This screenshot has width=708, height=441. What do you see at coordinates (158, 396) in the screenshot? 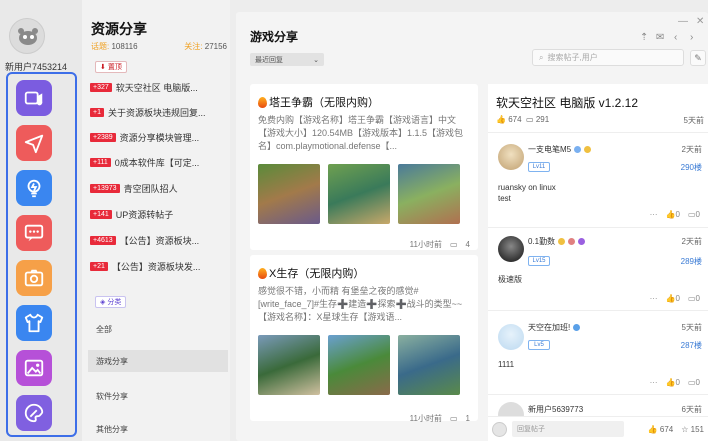
I see `category-software: 软件分享` at bounding box center [158, 396].